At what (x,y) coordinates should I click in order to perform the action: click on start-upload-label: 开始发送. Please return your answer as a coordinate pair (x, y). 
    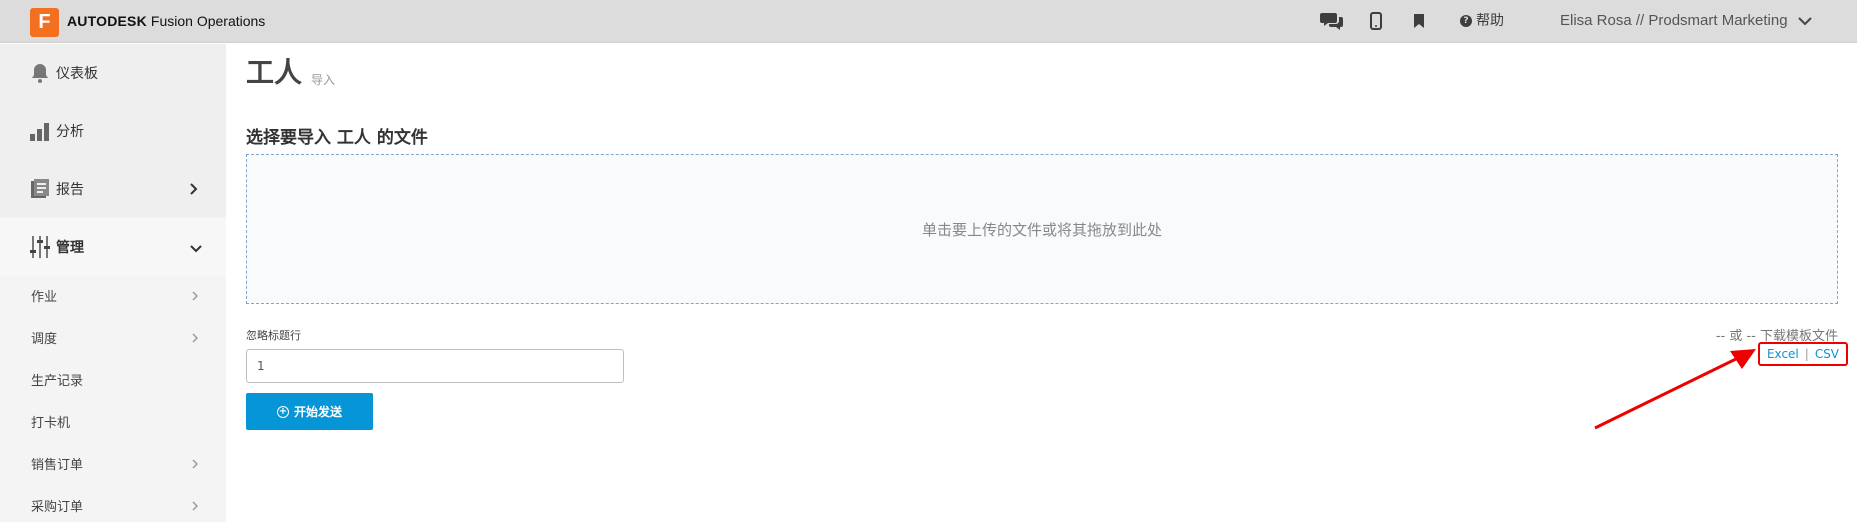
    Looking at the image, I should click on (317, 412).